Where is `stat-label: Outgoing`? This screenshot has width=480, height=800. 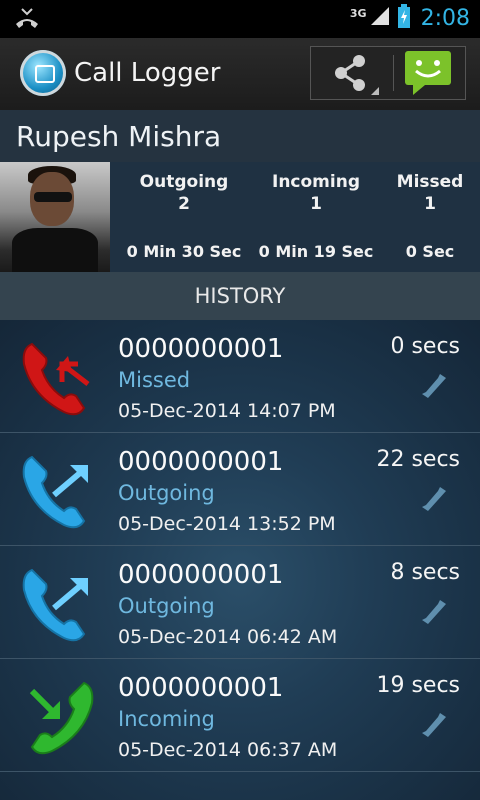
stat-label: Outgoing is located at coordinates (184, 182).